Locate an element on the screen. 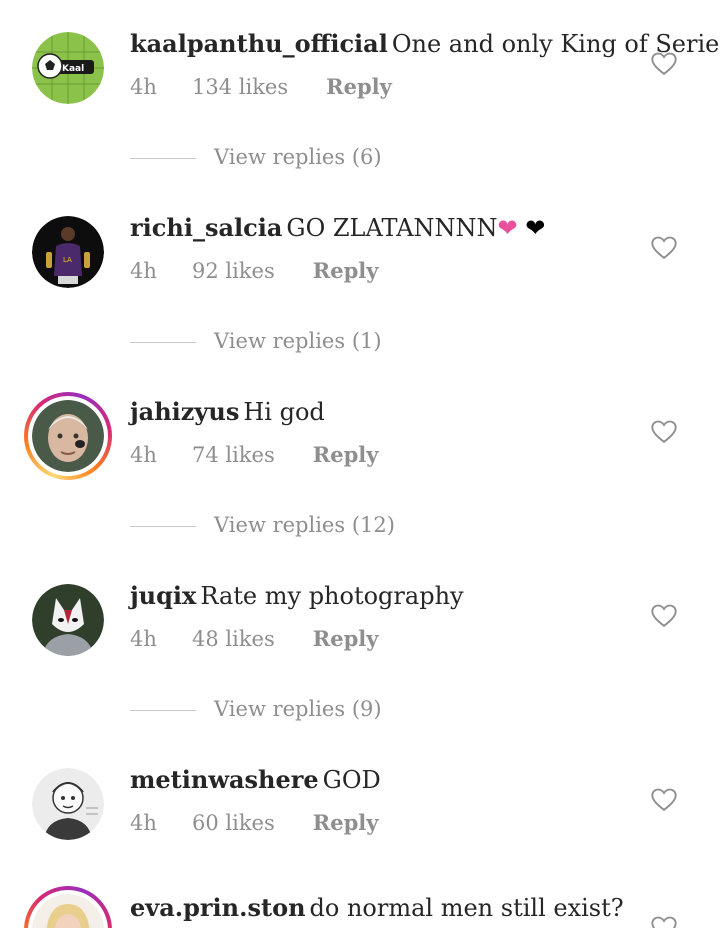 Image resolution: width=720 pixels, height=928 pixels. comment-text: Hi god is located at coordinates (284, 412).